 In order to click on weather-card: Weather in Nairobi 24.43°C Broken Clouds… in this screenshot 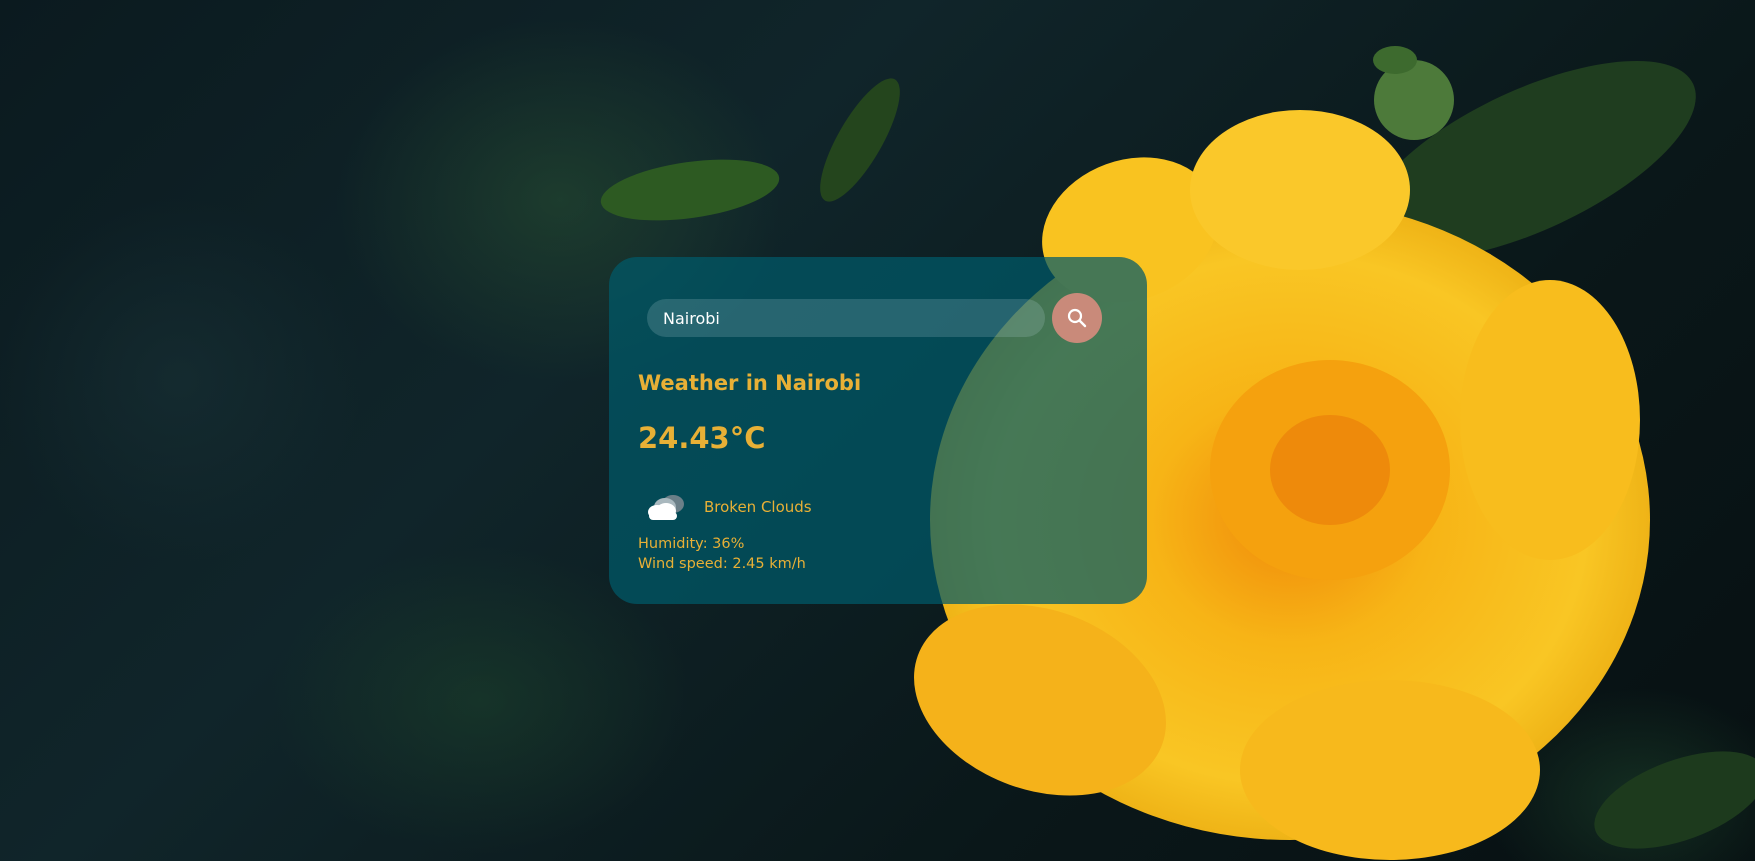, I will do `click(878, 430)`.